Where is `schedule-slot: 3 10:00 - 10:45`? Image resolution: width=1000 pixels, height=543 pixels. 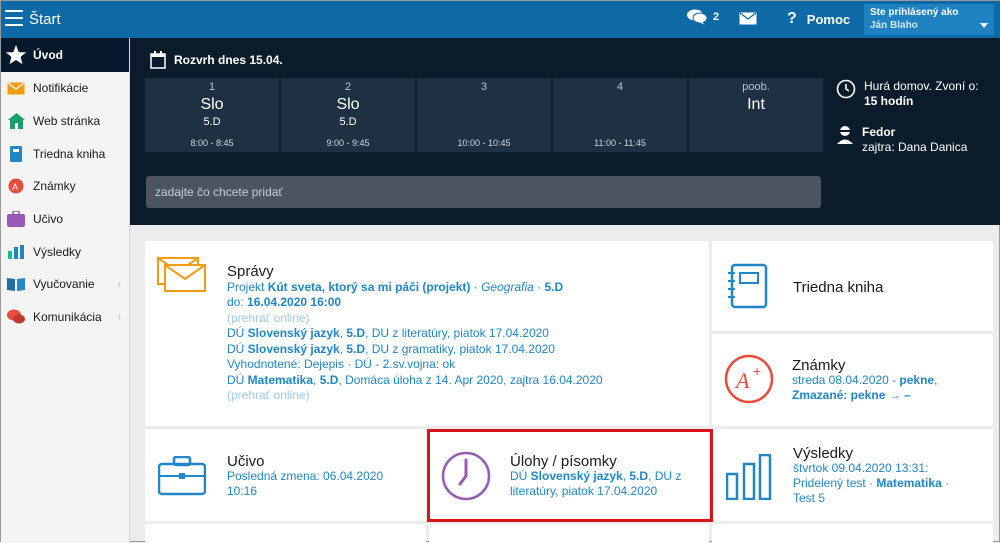 schedule-slot: 3 10:00 - 10:45 is located at coordinates (484, 115).